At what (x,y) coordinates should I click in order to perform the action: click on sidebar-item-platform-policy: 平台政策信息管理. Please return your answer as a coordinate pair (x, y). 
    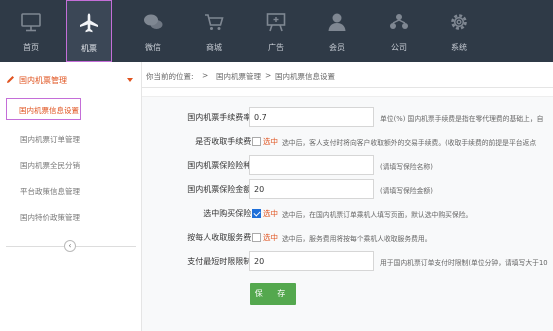
    Looking at the image, I should click on (50, 191).